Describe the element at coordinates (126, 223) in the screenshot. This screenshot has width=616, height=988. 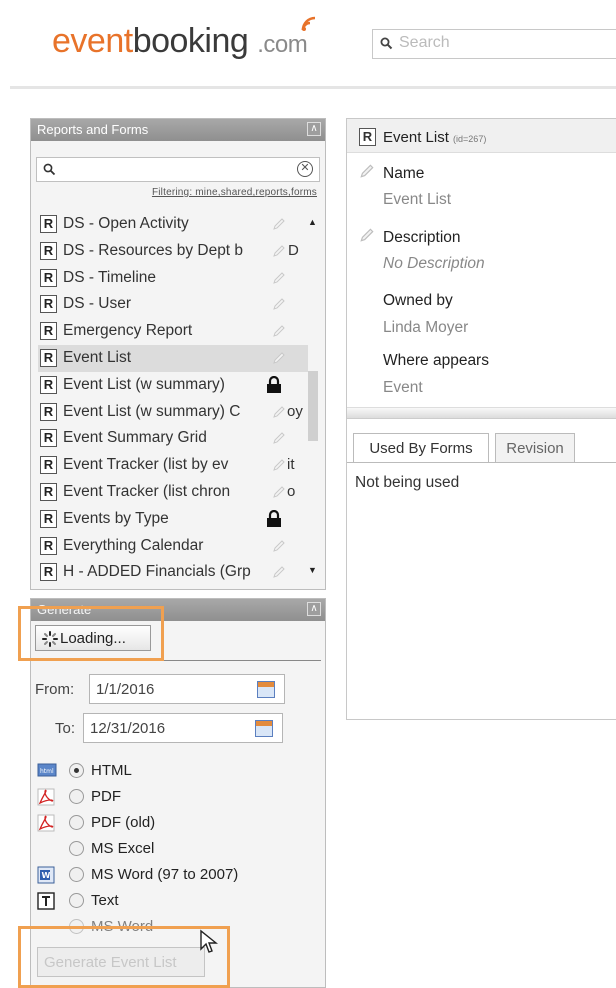
I see `report-name: DS - Open Activity` at that location.